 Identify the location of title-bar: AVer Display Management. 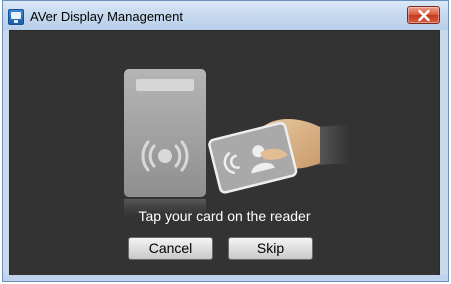
(225, 15).